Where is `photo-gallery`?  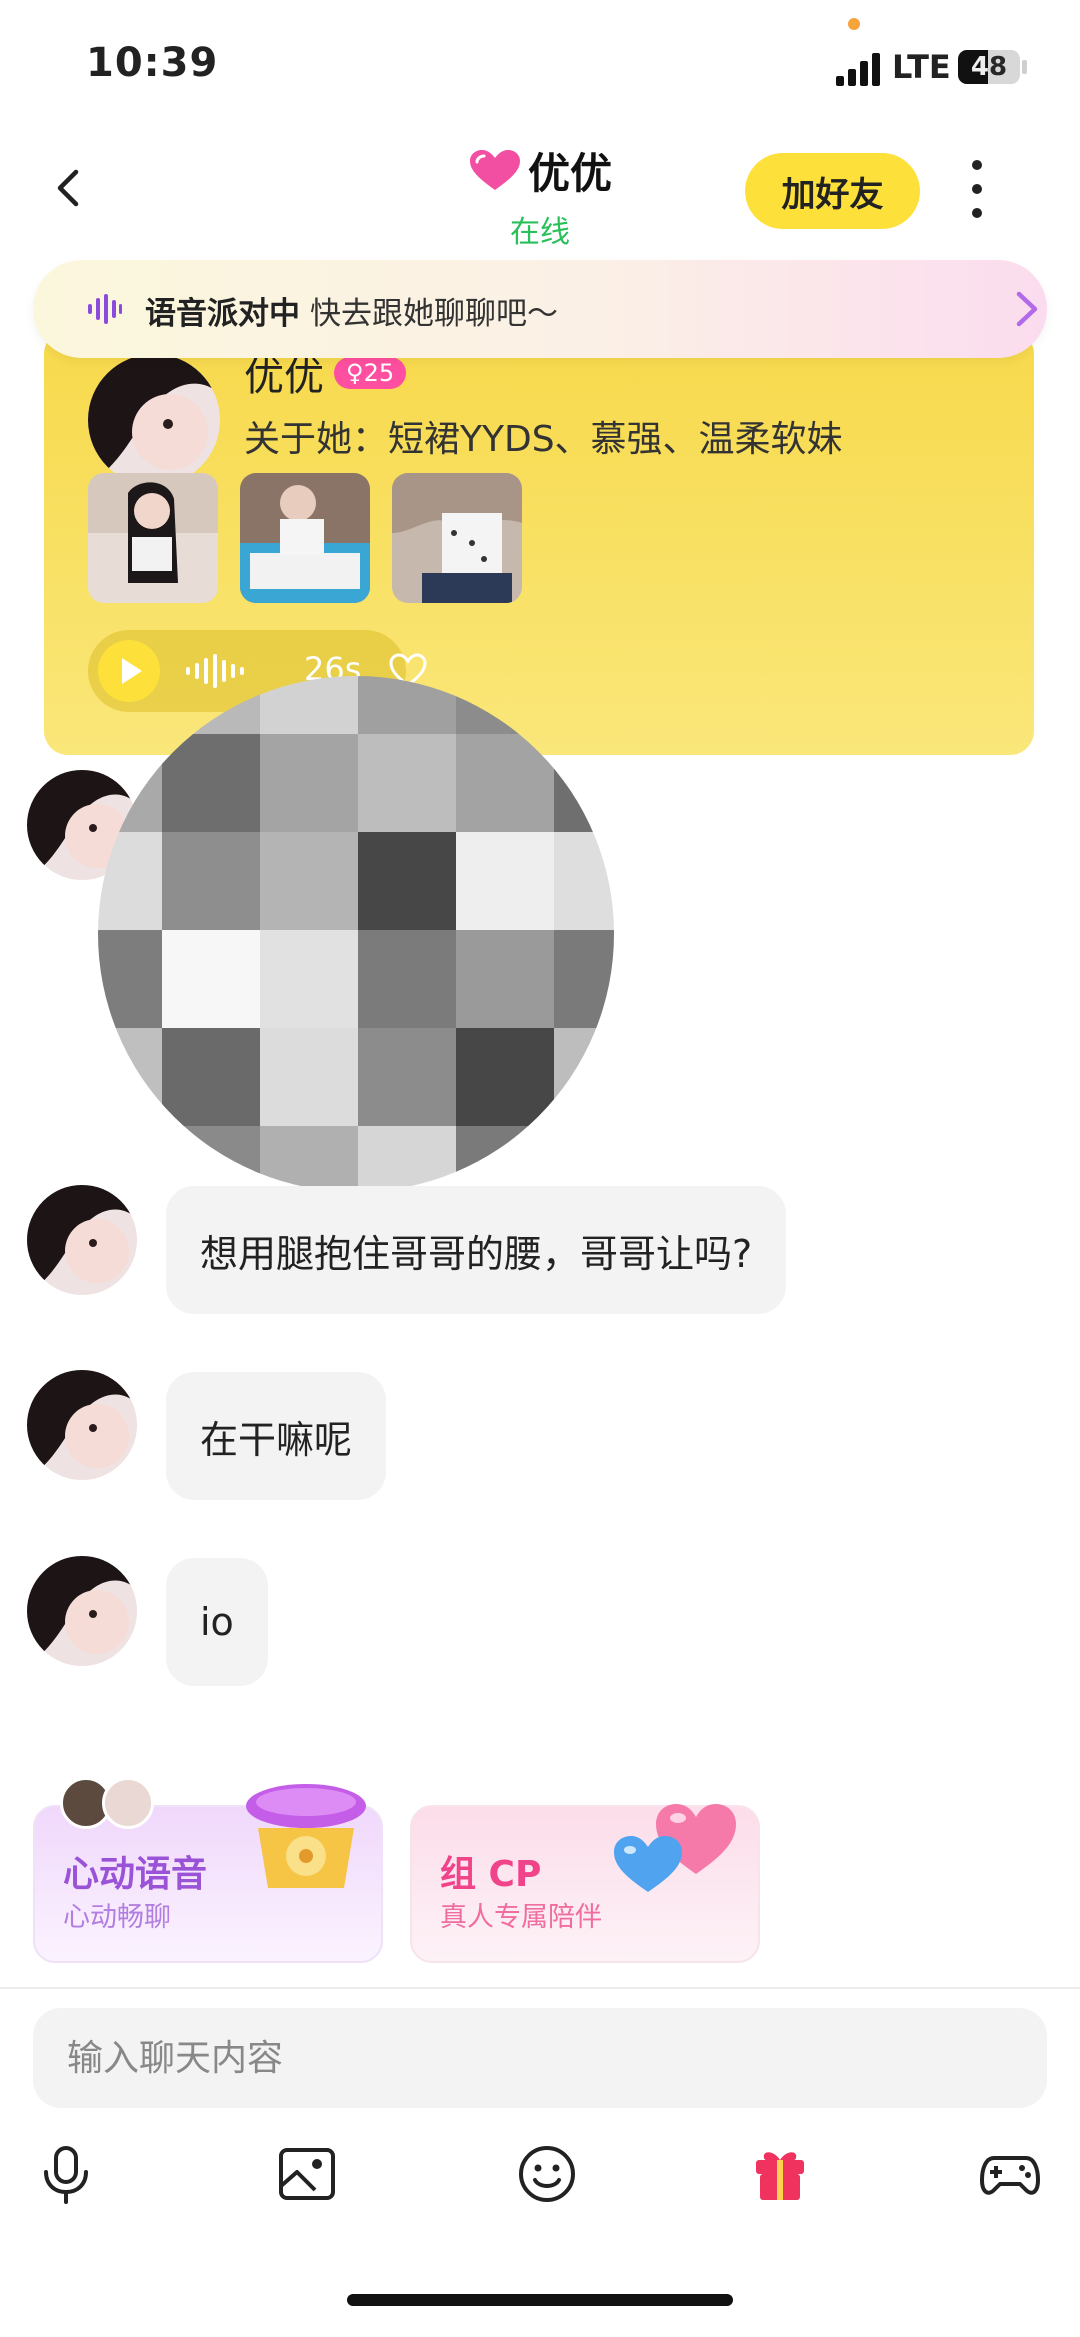
photo-gallery is located at coordinates (305, 538).